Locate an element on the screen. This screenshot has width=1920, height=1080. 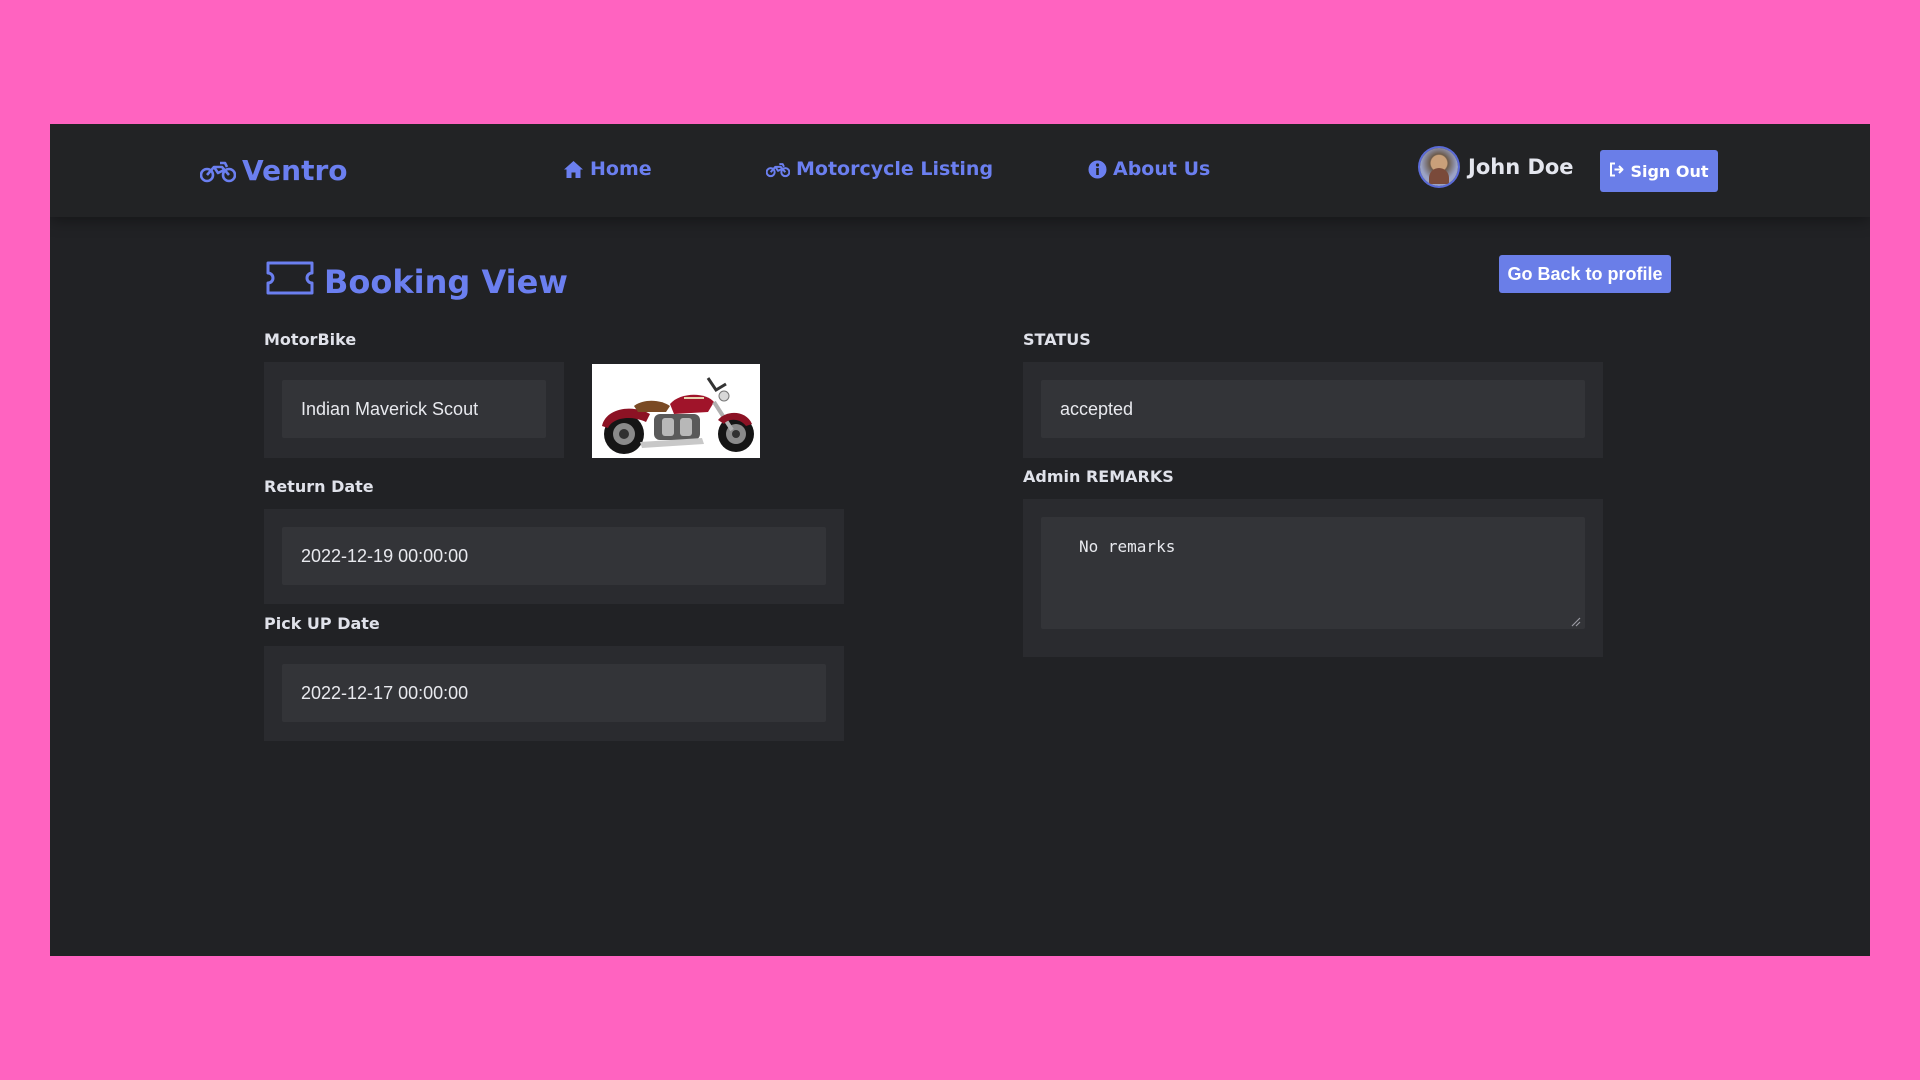
sign-out-button: Sign Out is located at coordinates (1659, 171).